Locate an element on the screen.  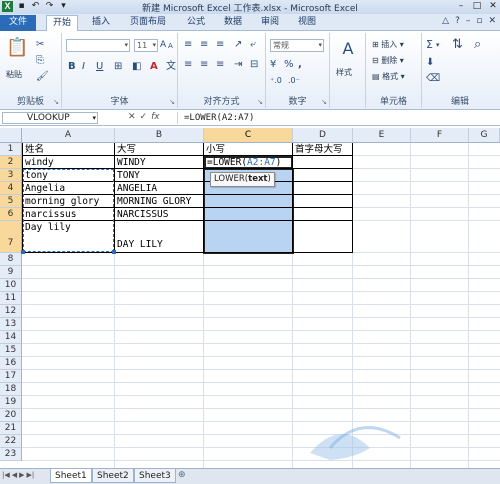
row-header-14: 14 is located at coordinates (11, 337).